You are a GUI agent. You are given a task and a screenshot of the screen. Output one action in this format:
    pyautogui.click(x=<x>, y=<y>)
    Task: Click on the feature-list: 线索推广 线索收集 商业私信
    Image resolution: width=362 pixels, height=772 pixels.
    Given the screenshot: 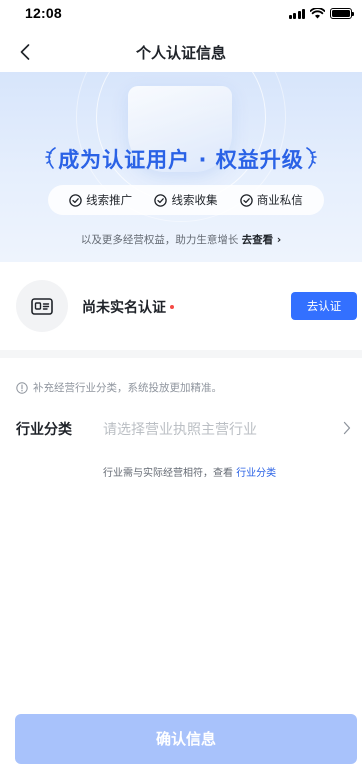 What is the action you would take?
    pyautogui.click(x=186, y=200)
    